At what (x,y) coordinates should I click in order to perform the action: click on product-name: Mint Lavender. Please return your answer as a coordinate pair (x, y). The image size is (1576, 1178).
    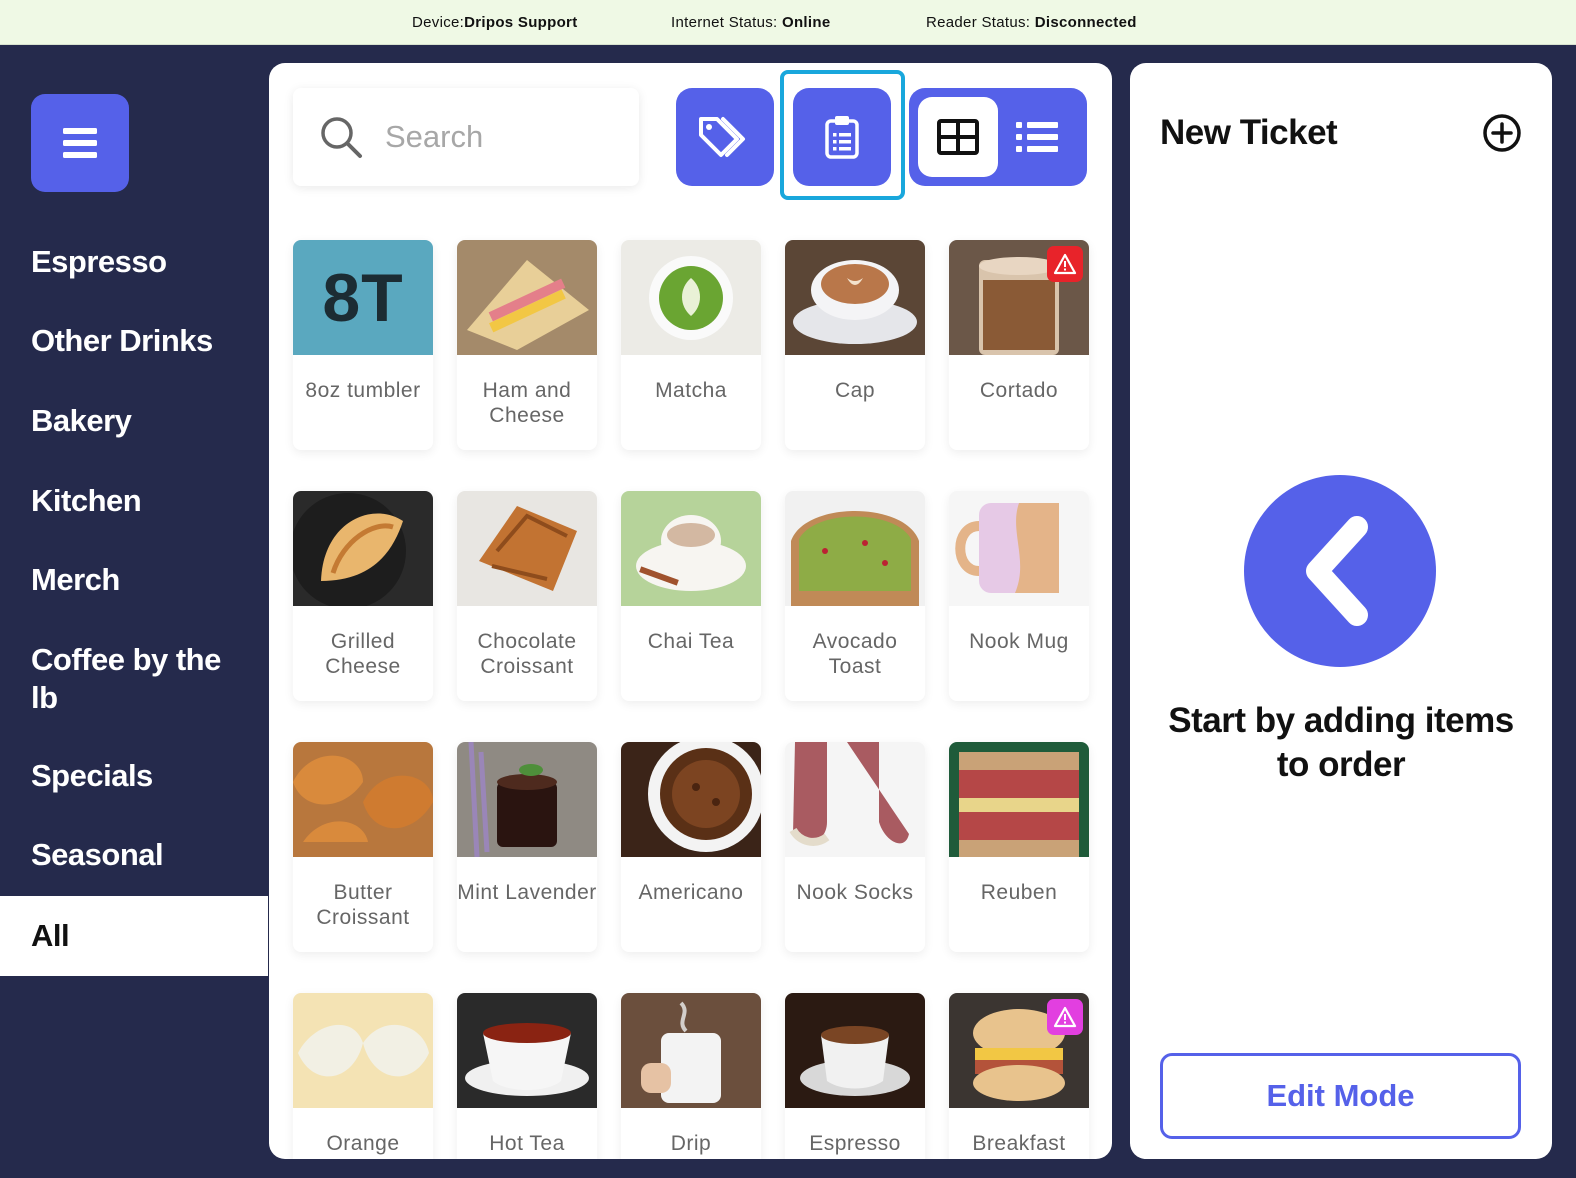
    Looking at the image, I should click on (527, 892).